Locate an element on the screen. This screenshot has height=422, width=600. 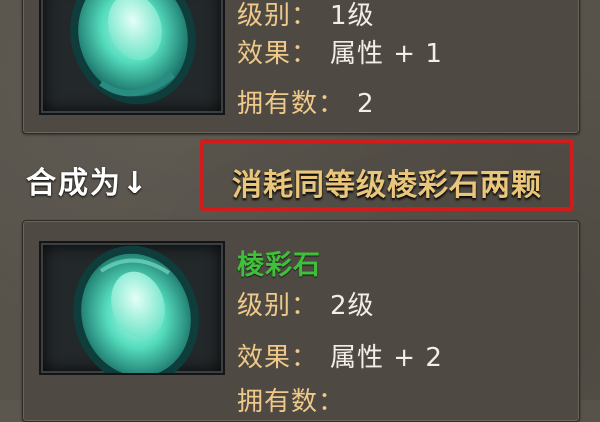
compose-cost-hint: 消耗同等级棱彩石两颗 is located at coordinates (387, 185).